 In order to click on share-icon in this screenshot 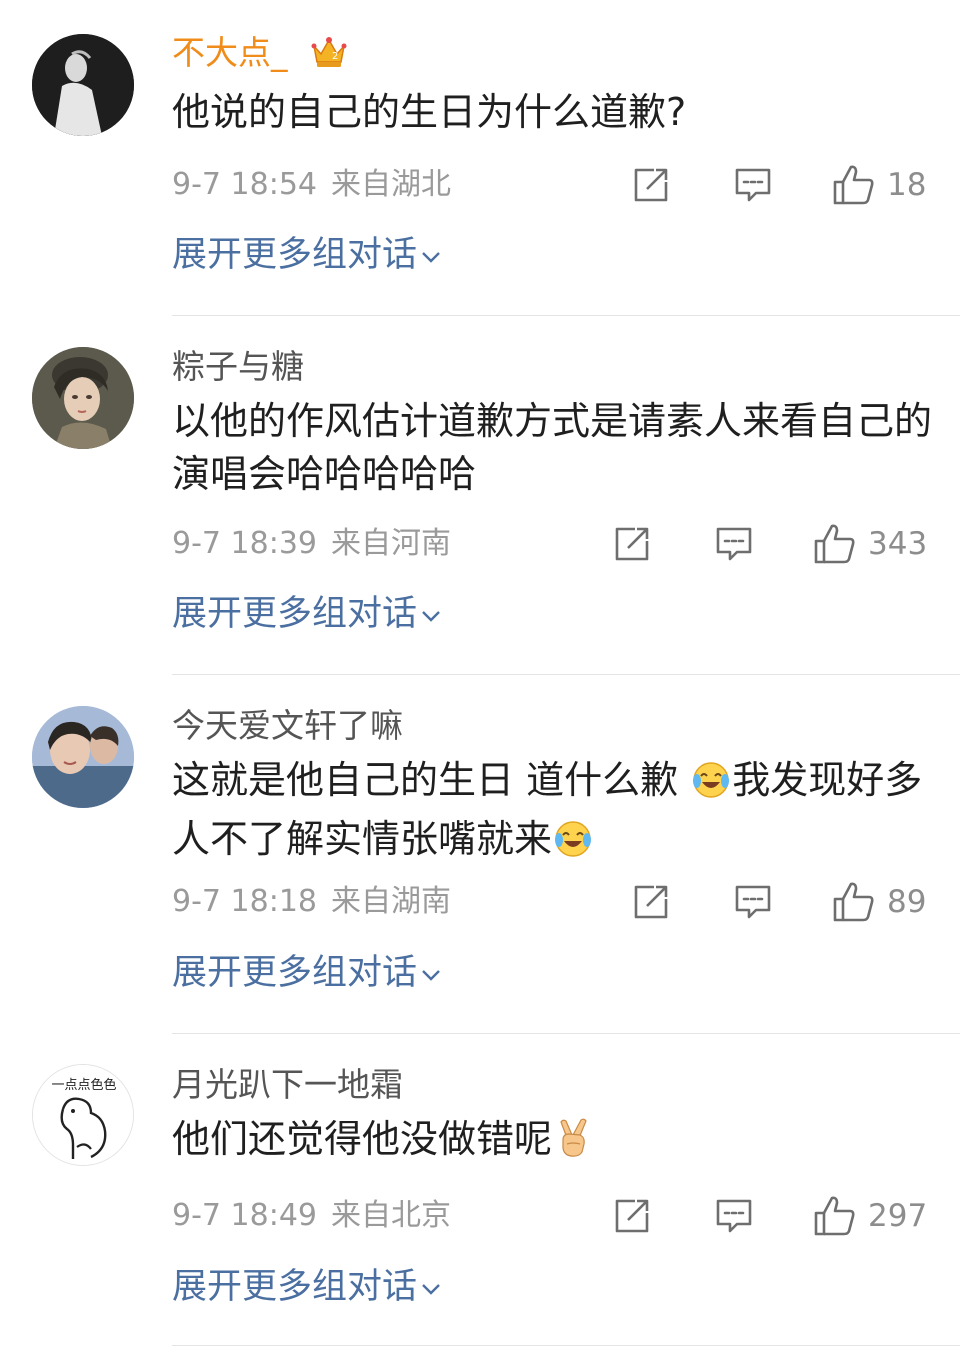, I will do `click(632, 1216)`.